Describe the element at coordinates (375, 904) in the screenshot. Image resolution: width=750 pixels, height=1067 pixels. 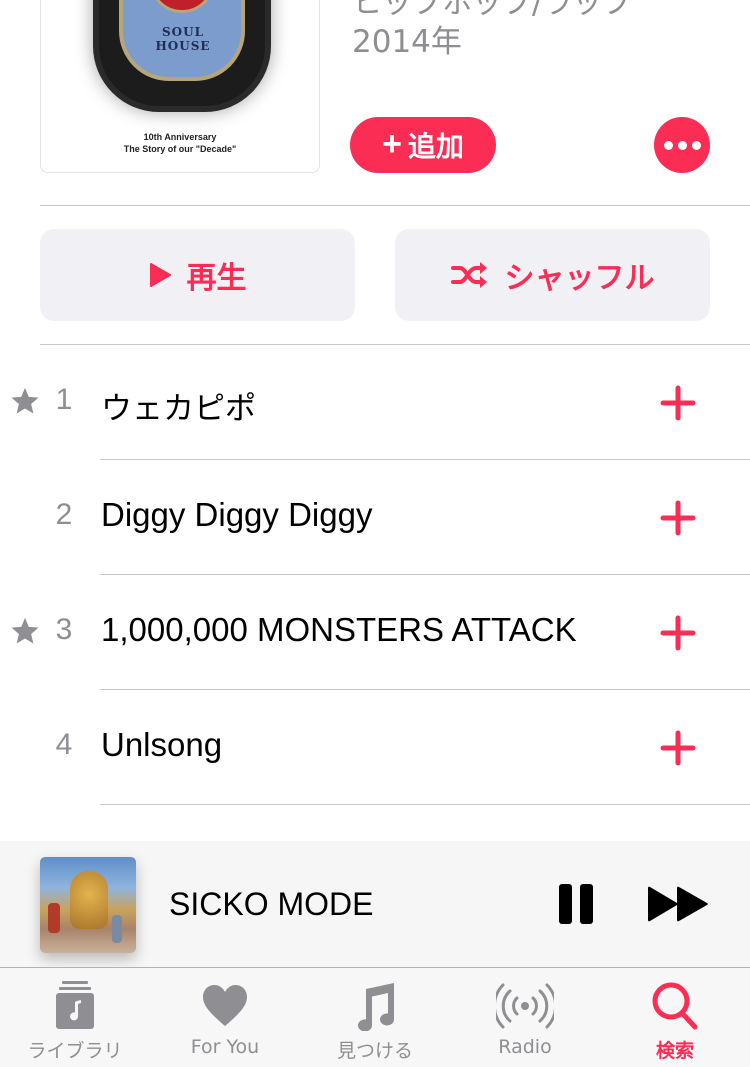
I see `mini-player: SICKO MODE` at that location.